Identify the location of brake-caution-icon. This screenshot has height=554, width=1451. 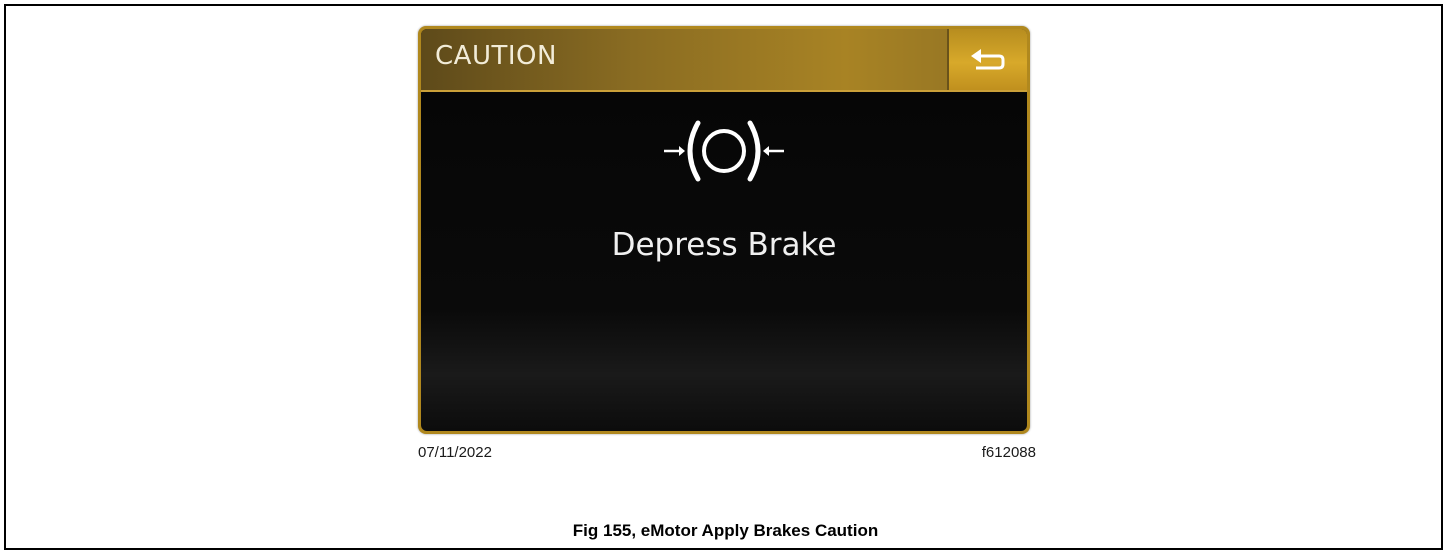
(724, 151).